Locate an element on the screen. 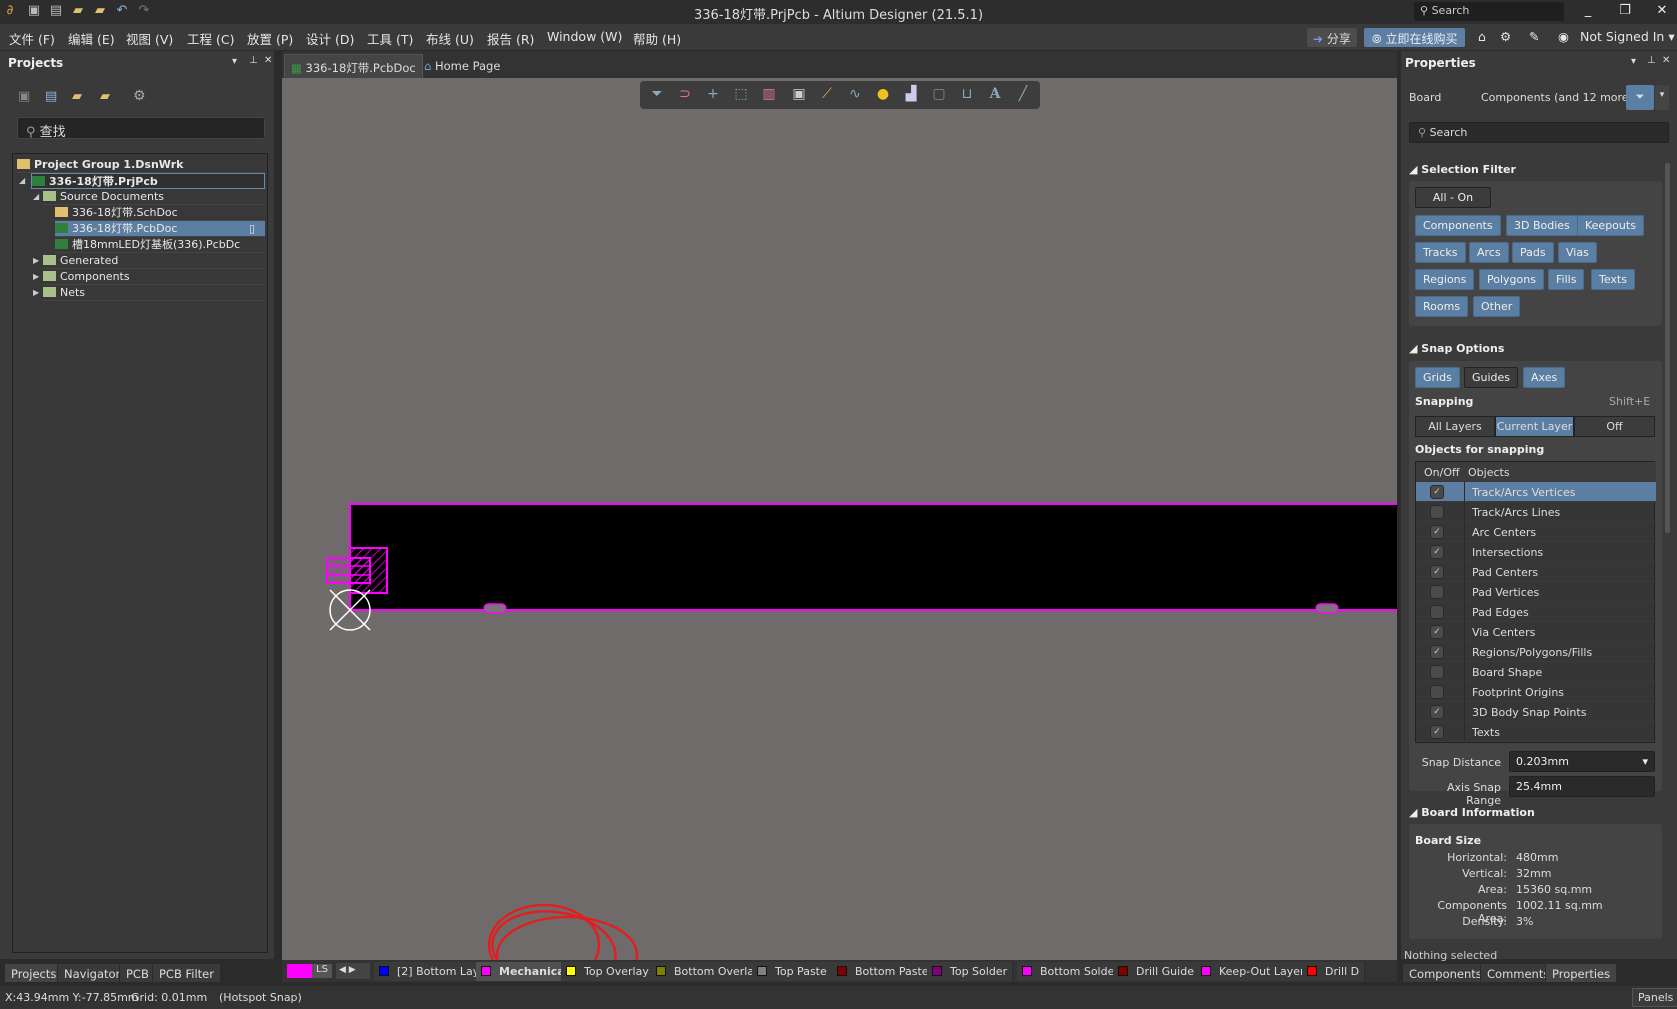 The height and width of the screenshot is (1009, 1677). gear-icon: ⚙ is located at coordinates (1505, 36).